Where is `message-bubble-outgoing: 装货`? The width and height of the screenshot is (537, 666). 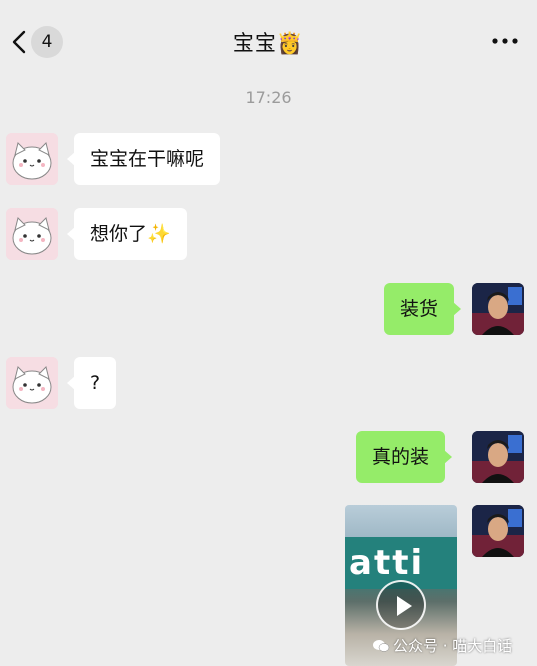
message-bubble-outgoing: 装货 is located at coordinates (423, 309).